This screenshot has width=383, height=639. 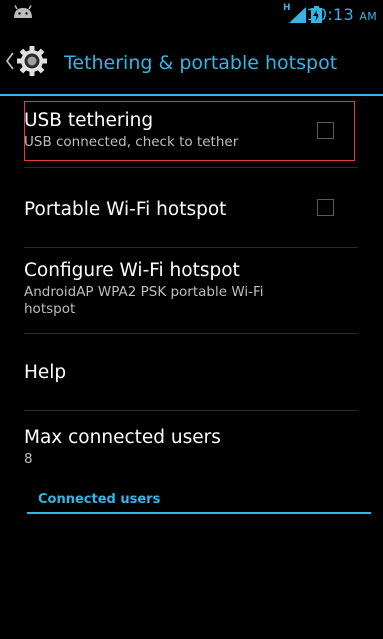 I want to click on status-clock: 10:13 AM, so click(x=341, y=14).